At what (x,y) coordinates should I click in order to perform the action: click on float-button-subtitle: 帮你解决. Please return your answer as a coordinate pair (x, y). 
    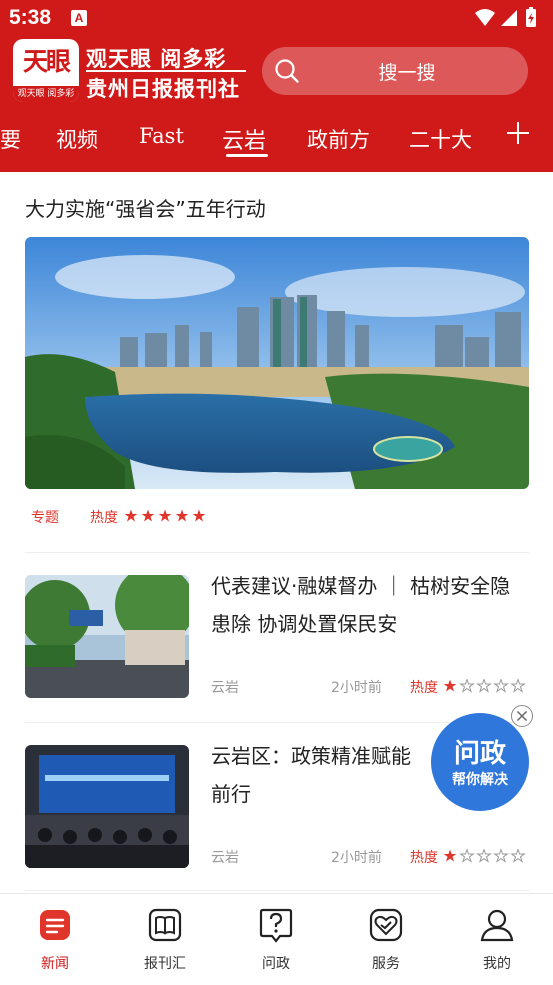
    Looking at the image, I should click on (480, 780).